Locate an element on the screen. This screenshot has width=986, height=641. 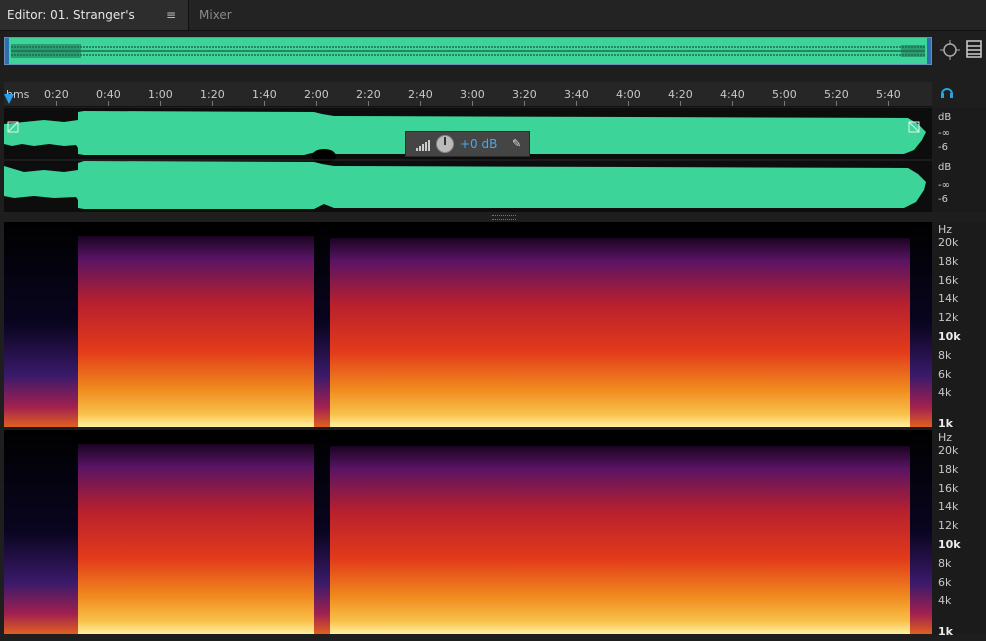
tab-bar: Editor: 01. Stranger's Fate.mp3 ≡ Mixer is located at coordinates (493, 26).